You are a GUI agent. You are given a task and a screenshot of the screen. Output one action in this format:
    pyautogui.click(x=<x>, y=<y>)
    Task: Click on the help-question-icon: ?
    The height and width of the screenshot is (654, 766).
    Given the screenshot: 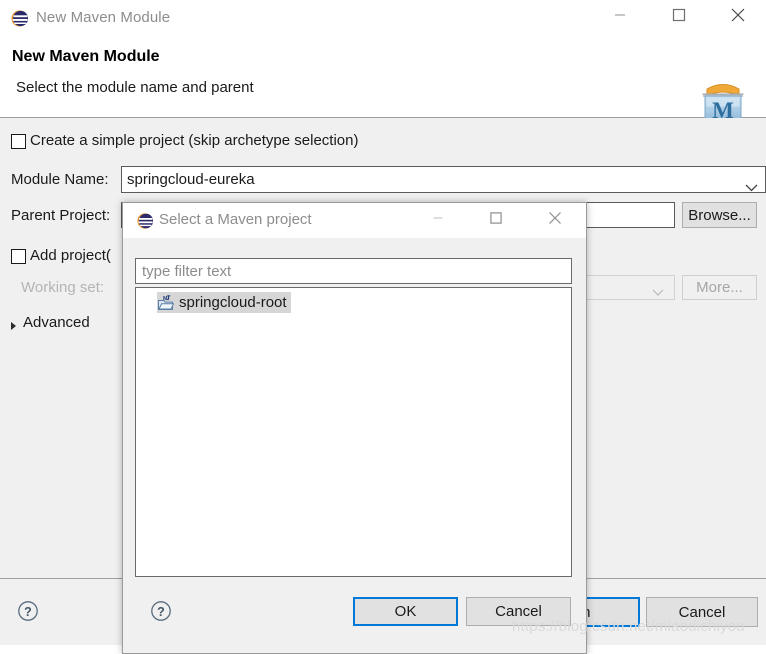 What is the action you would take?
    pyautogui.click(x=28, y=611)
    